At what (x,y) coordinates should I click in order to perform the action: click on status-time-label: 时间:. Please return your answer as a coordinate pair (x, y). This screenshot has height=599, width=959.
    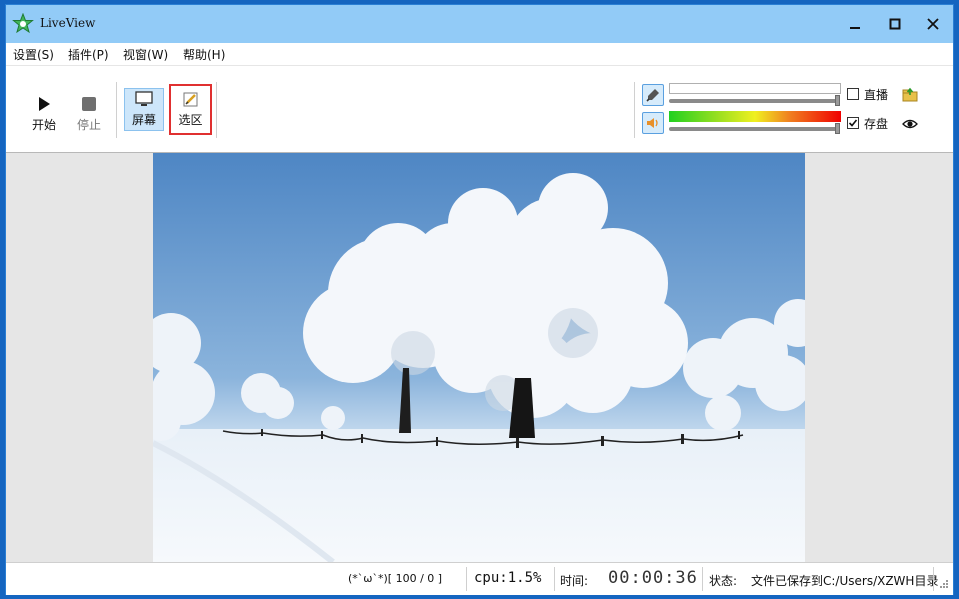
    Looking at the image, I should click on (574, 581).